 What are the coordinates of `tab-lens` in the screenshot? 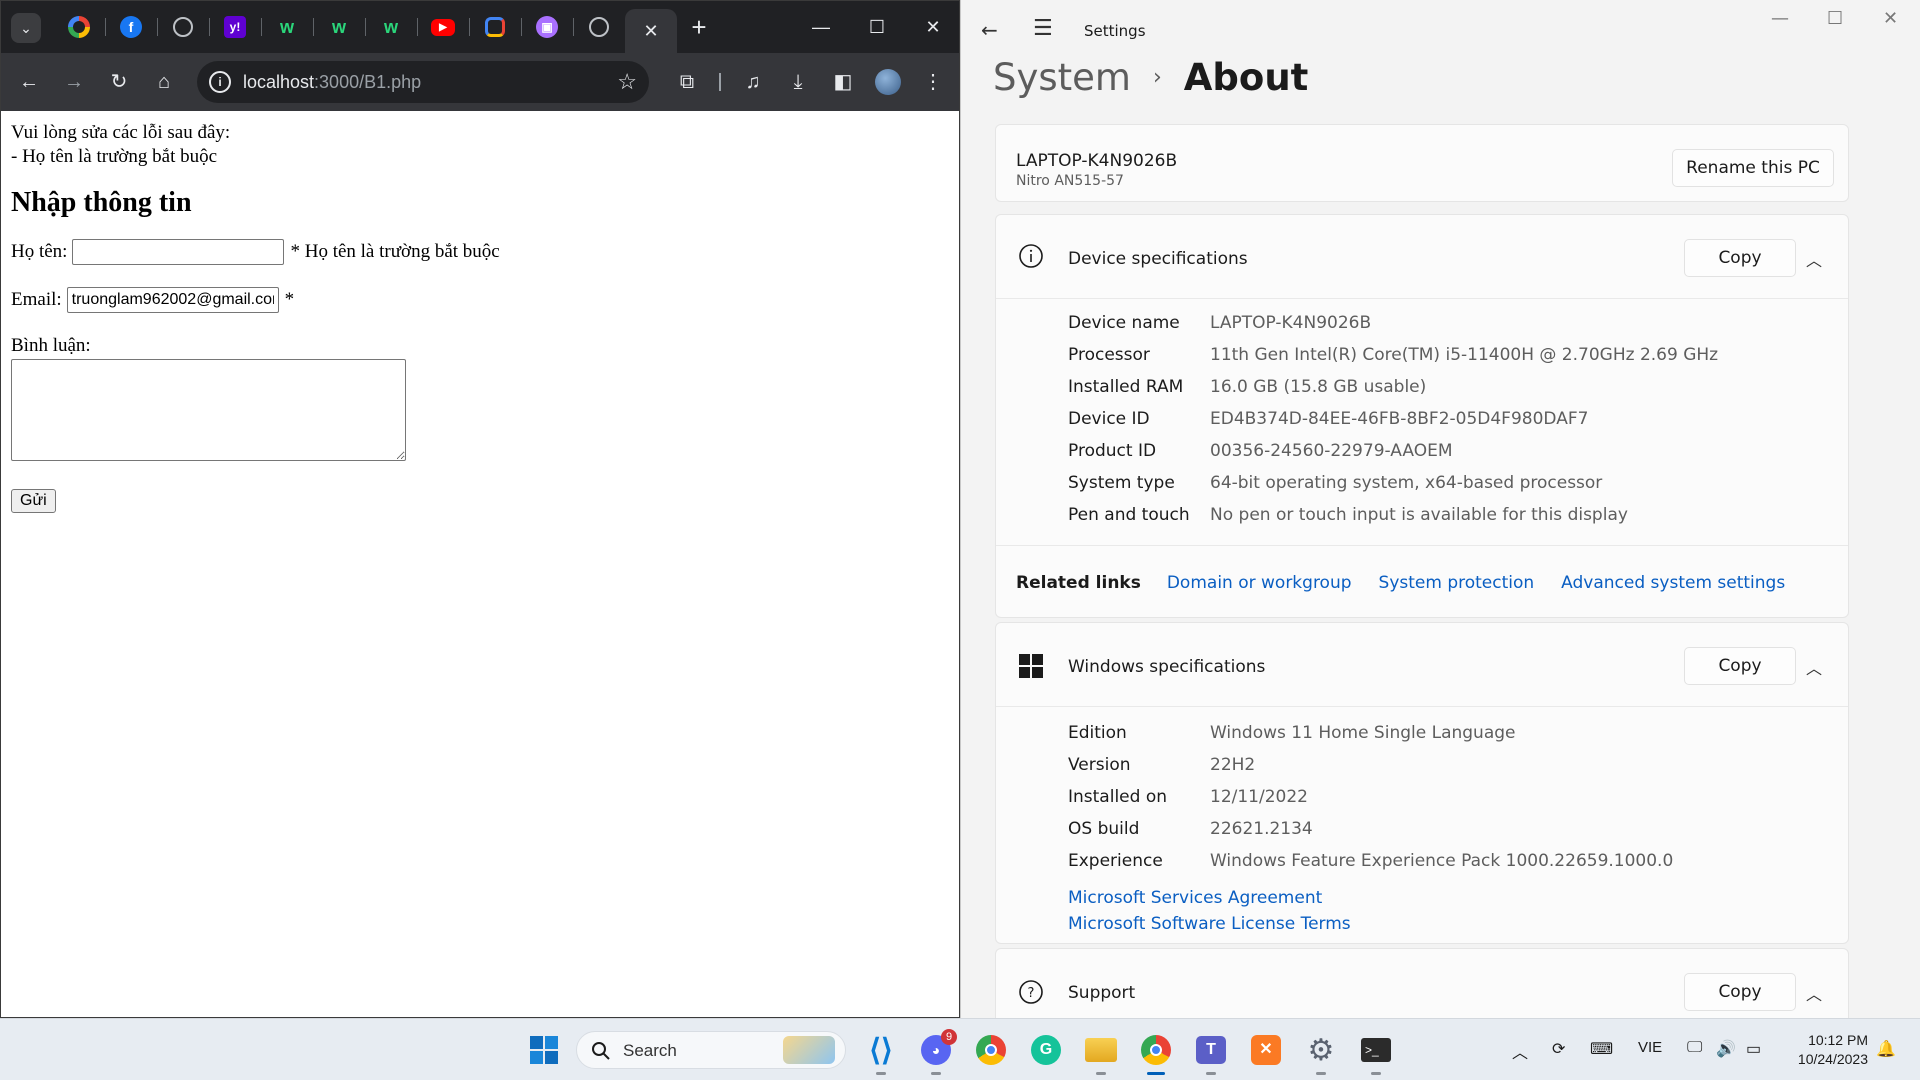 It's located at (495, 27).